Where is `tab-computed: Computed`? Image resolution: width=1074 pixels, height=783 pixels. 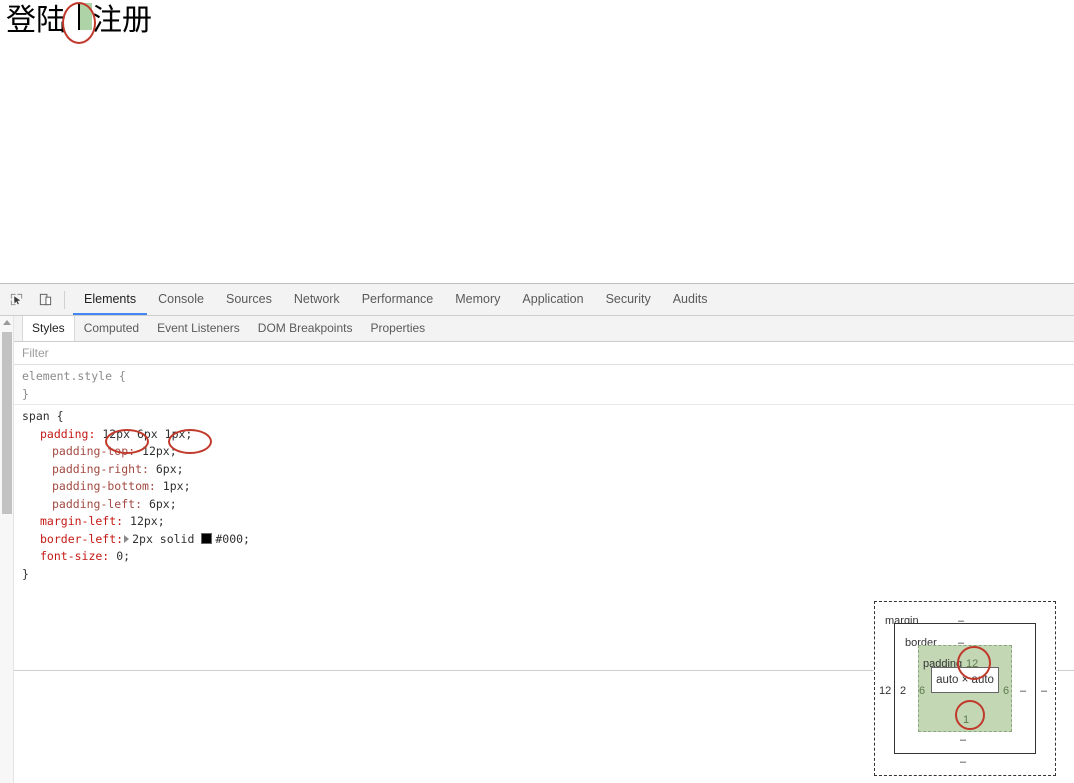
tab-computed: Computed is located at coordinates (111, 328).